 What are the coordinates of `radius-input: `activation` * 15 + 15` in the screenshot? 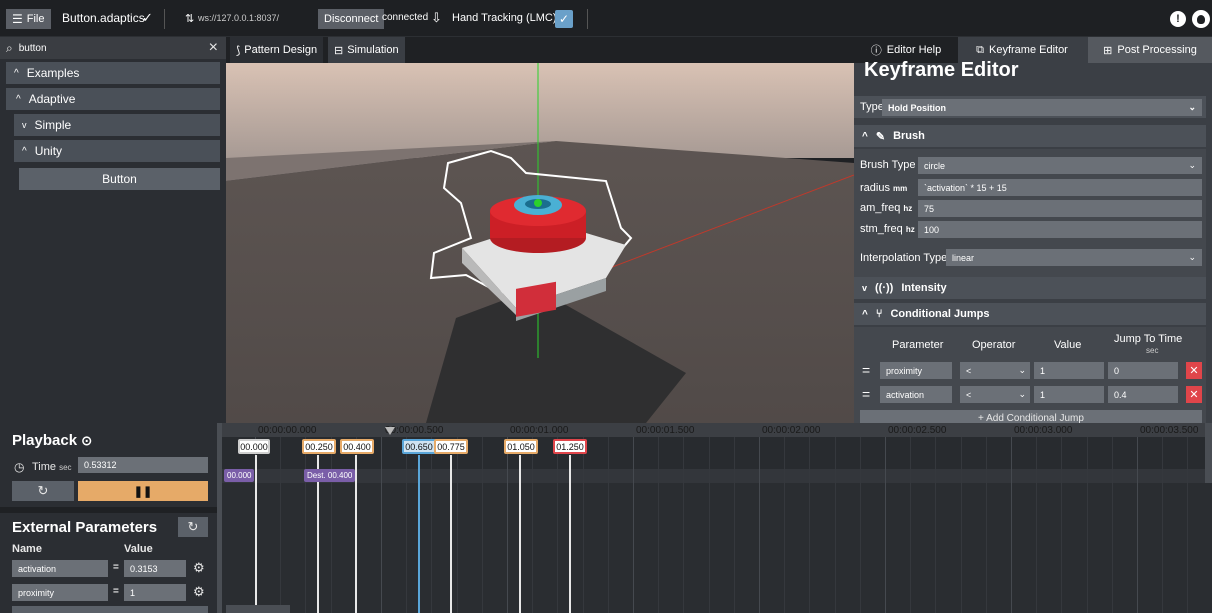 It's located at (1060, 187).